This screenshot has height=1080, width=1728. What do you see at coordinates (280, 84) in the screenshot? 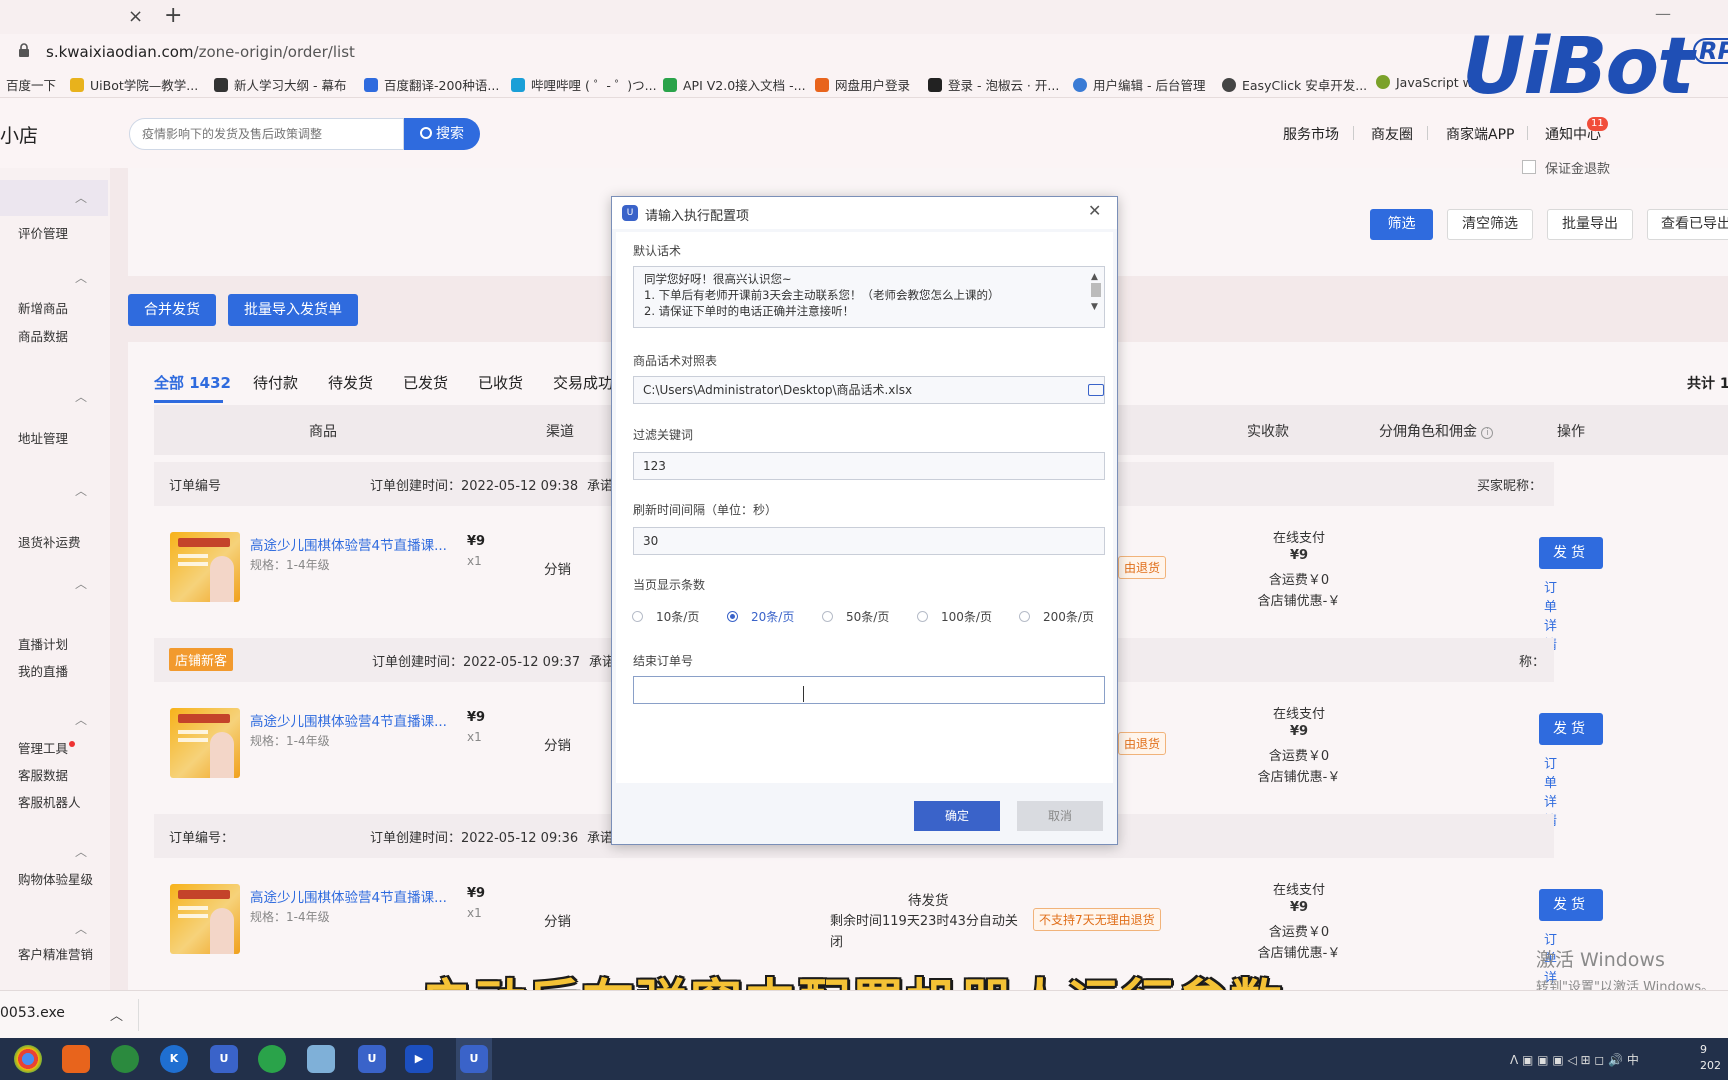
I see `bookmark-item: 新人学习大纲 - 幕布` at bounding box center [280, 84].